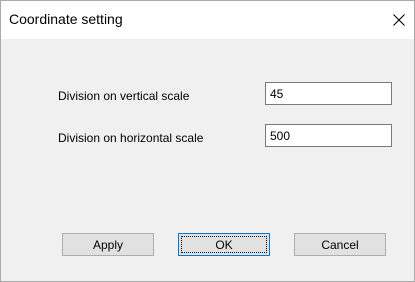  I want to click on vertical-scale-input, so click(328, 93).